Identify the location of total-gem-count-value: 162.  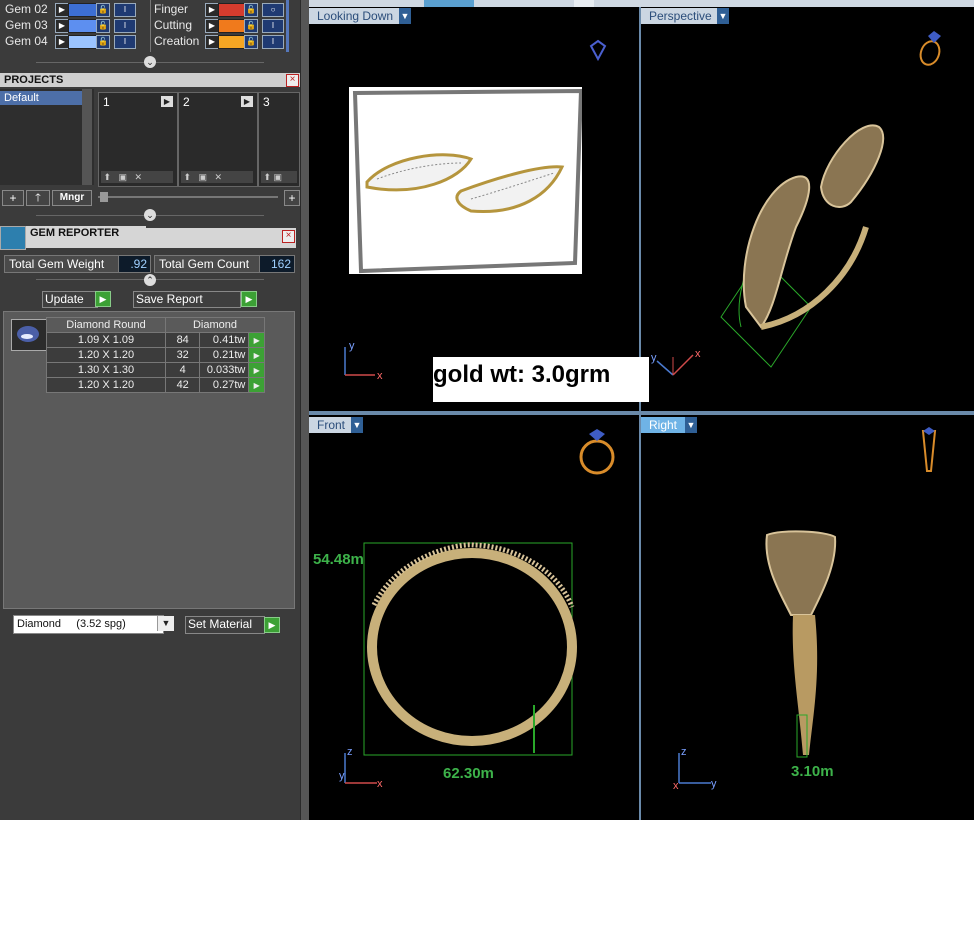
(277, 264).